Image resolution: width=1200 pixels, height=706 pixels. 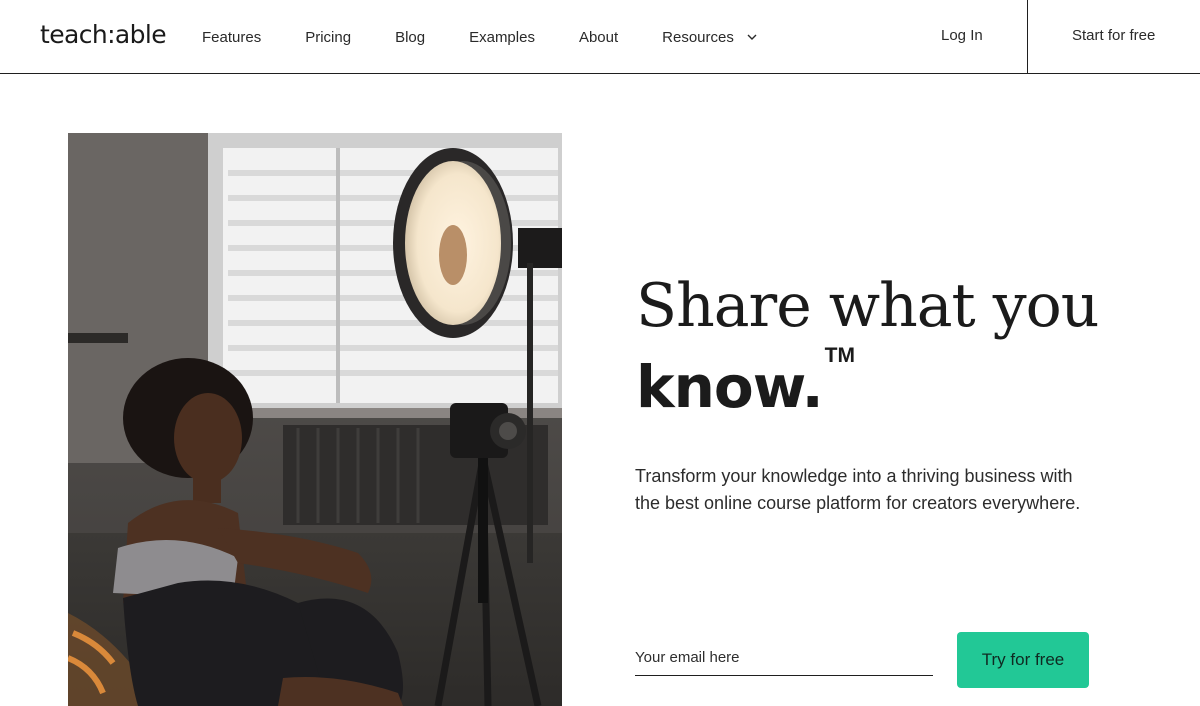 I want to click on email-input, so click(x=784, y=658).